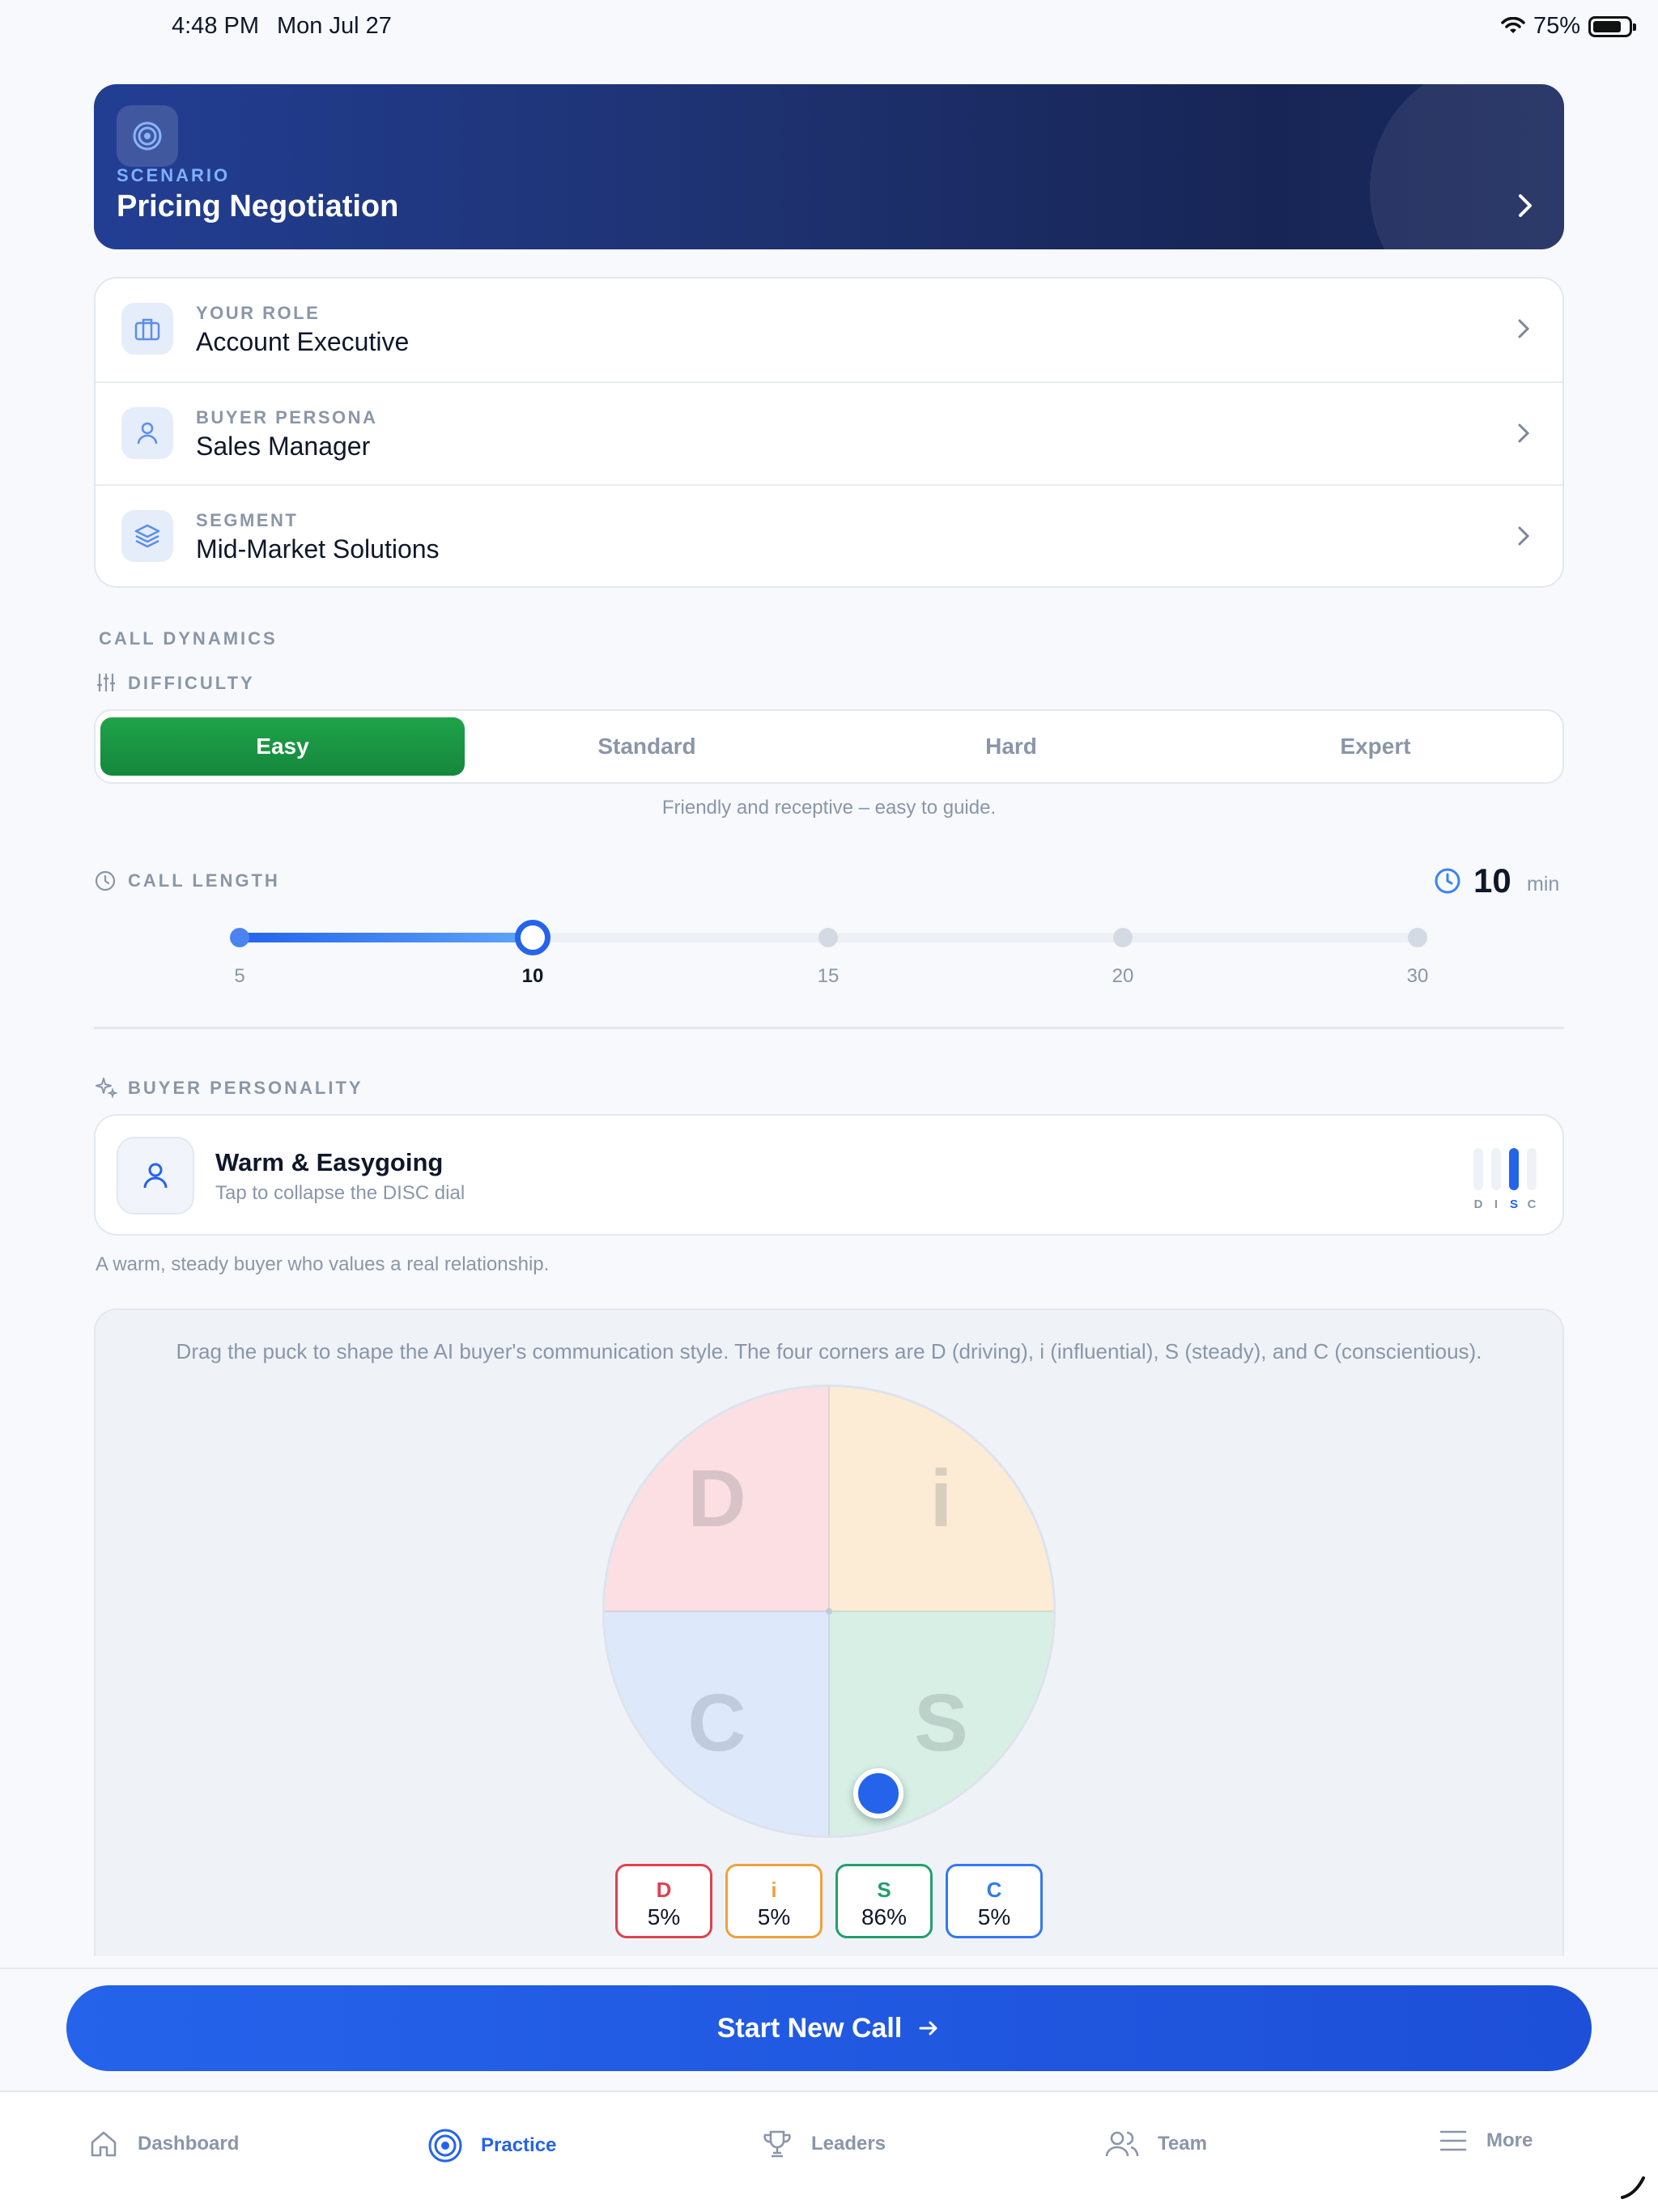  I want to click on call-length-unit: min, so click(1543, 884).